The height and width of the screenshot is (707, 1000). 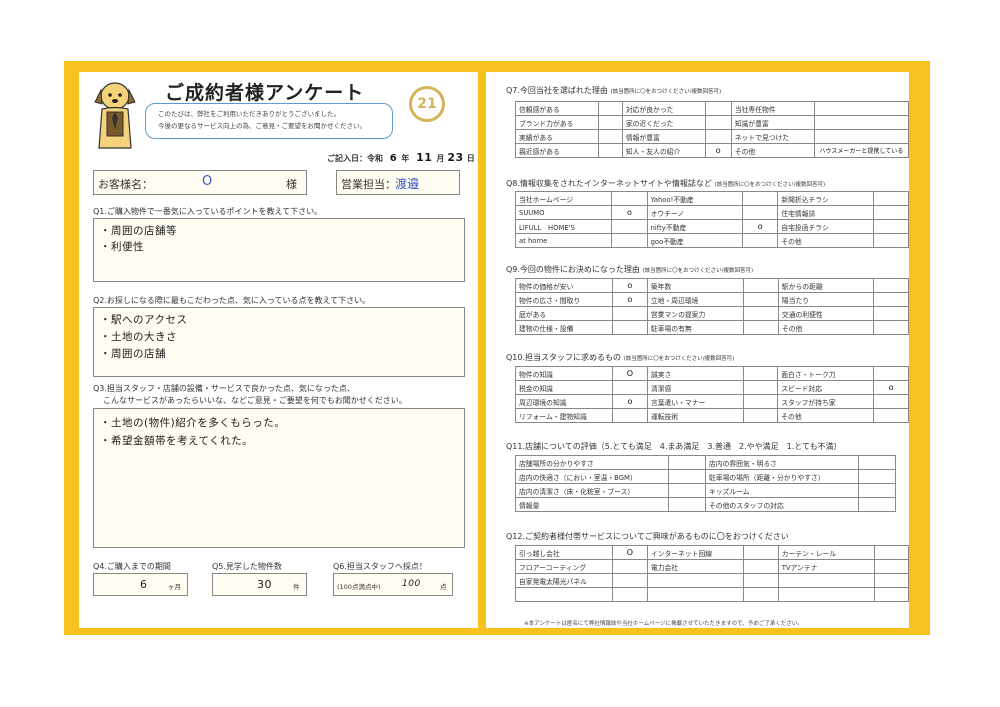 What do you see at coordinates (695, 373) in the screenshot?
I see `q10-option-label: 誠実さ` at bounding box center [695, 373].